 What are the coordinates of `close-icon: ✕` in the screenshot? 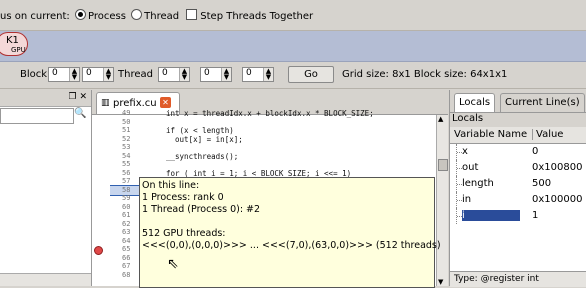 It's located at (165, 102).